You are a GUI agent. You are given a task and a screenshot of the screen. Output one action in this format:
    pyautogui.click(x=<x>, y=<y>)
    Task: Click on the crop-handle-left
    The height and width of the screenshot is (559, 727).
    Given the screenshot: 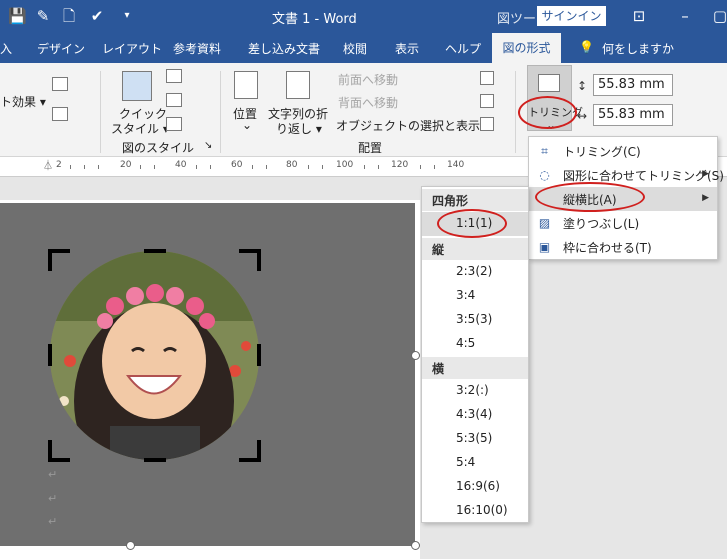 What is the action you would take?
    pyautogui.click(x=50, y=355)
    